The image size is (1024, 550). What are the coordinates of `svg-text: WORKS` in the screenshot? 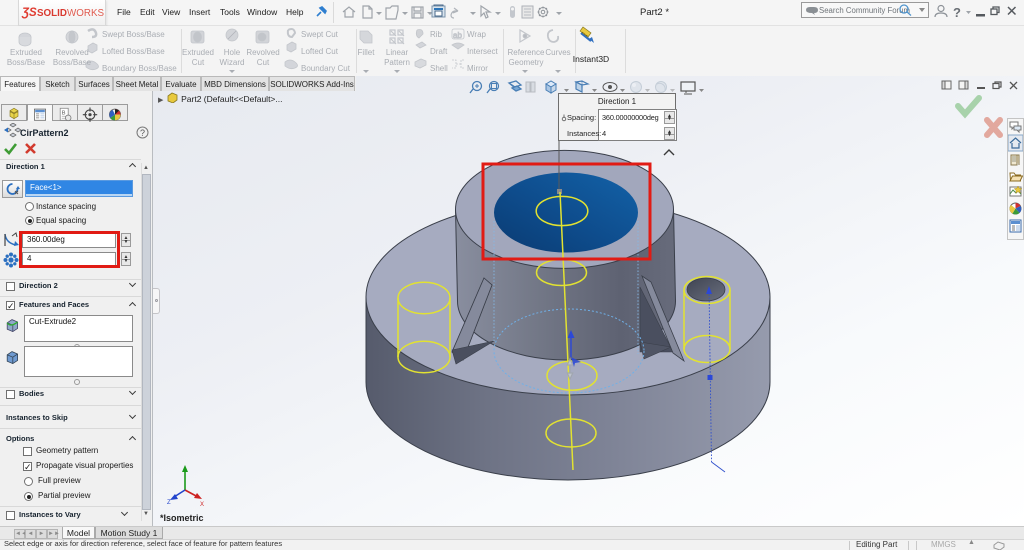 It's located at (85, 13).